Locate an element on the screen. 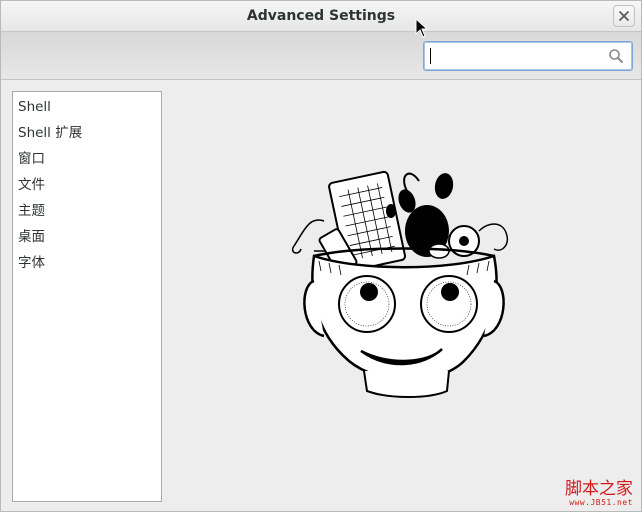 This screenshot has height=512, width=642. sidebar-item-desktop: 桌面 is located at coordinates (87, 237).